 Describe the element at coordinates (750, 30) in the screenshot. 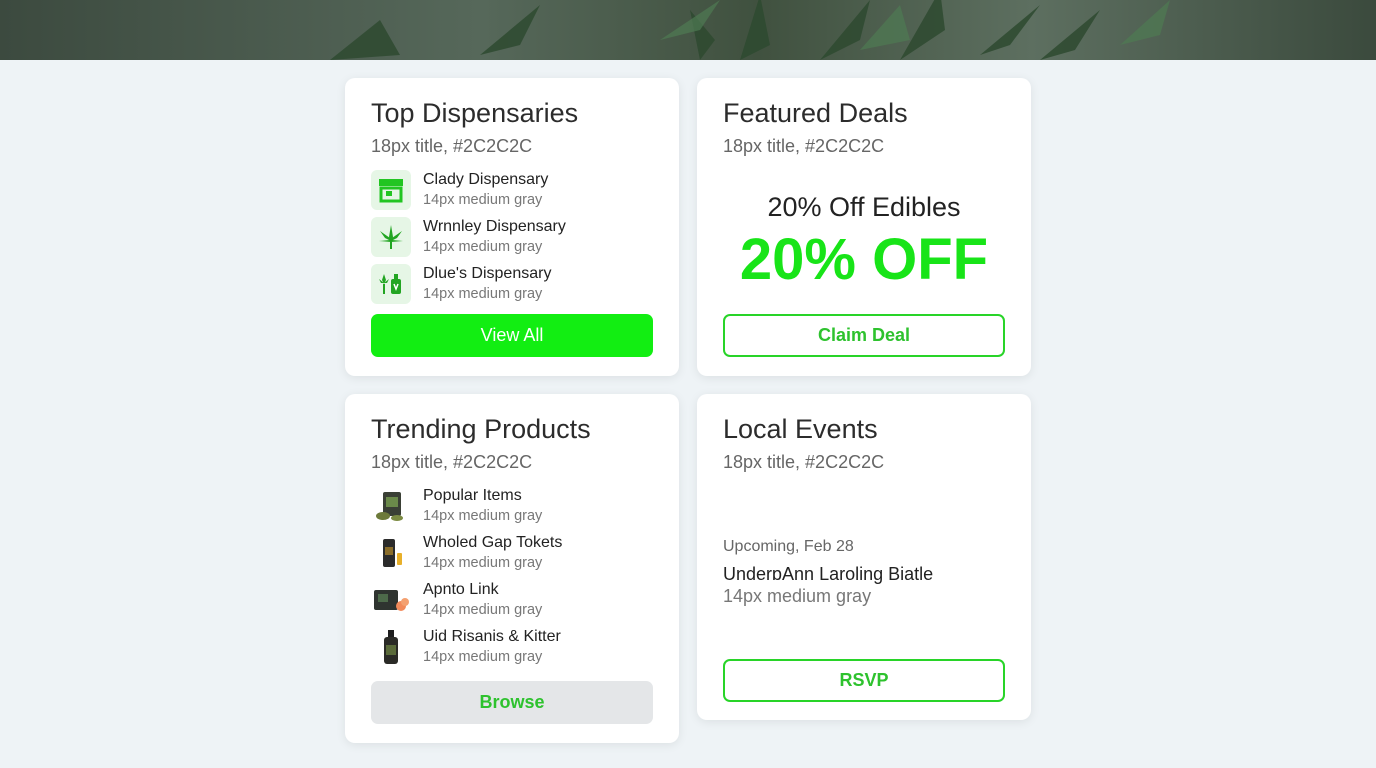

I see `cannabis-leaves-image` at that location.